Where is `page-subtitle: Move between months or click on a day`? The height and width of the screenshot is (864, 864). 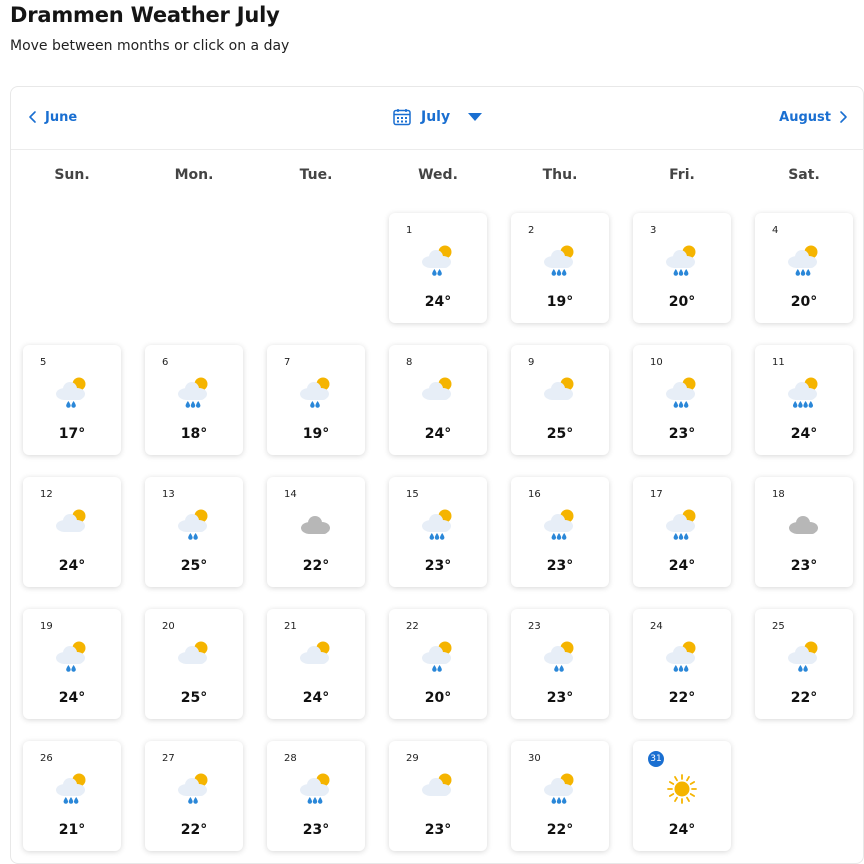
page-subtitle: Move between months or click on a day is located at coordinates (150, 46).